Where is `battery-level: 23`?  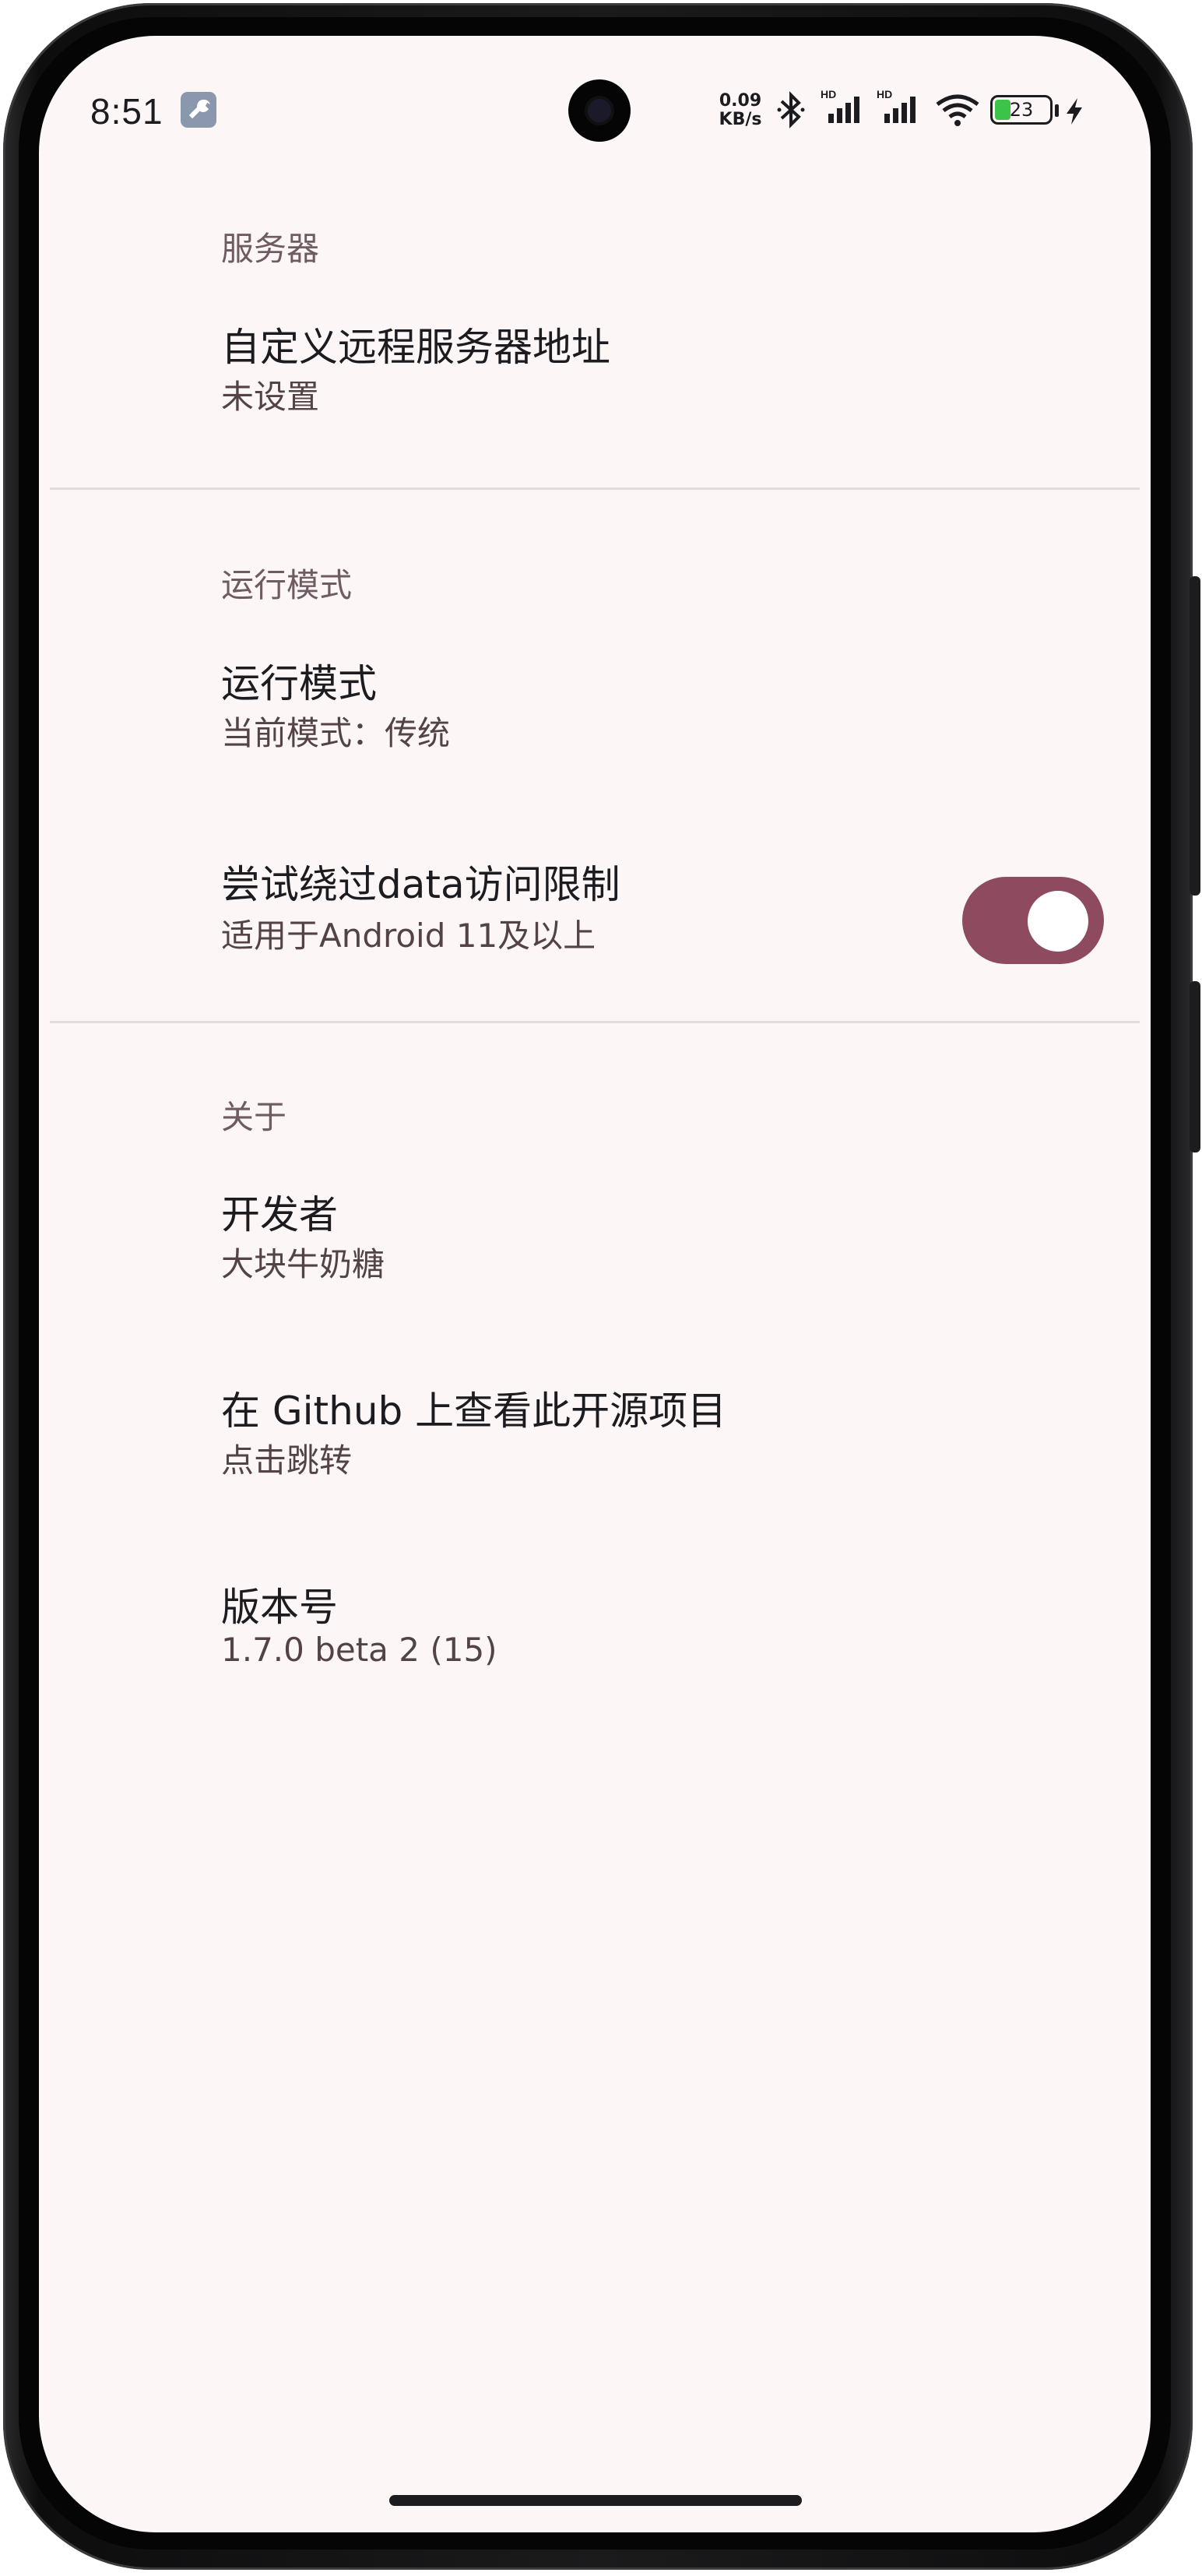 battery-level: 23 is located at coordinates (1021, 110).